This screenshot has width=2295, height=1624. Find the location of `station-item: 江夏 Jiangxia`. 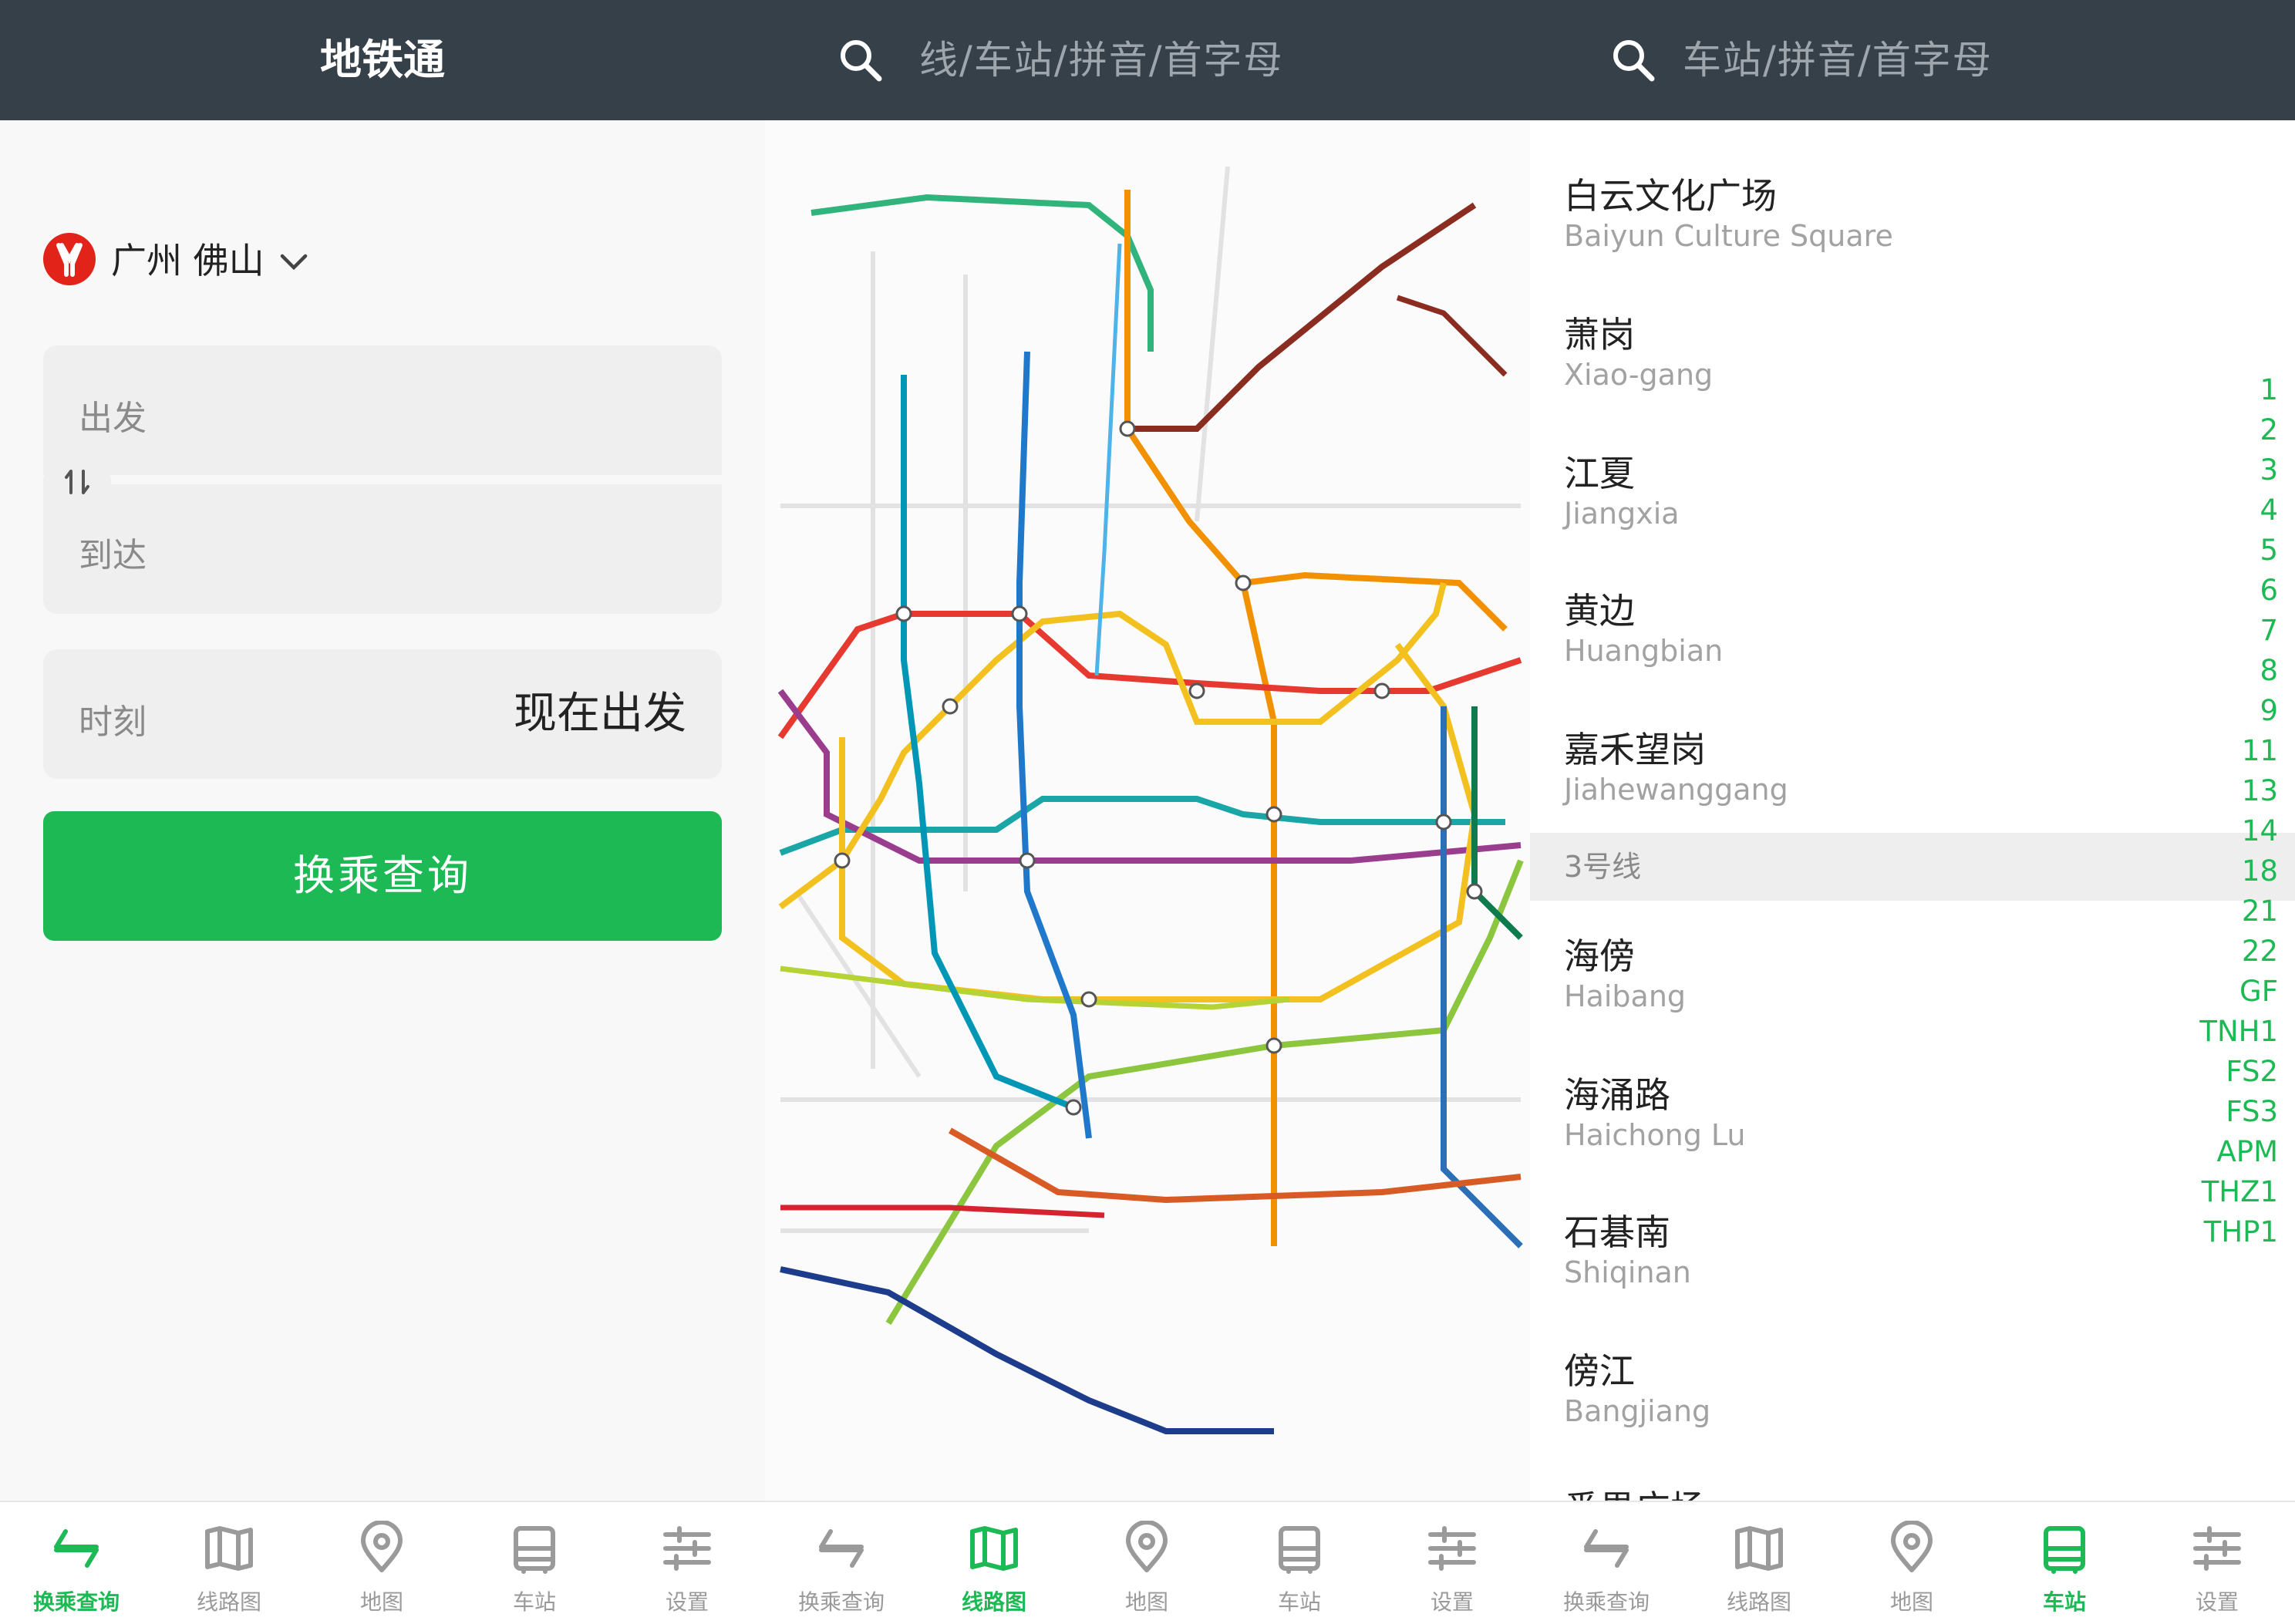

station-item: 江夏 Jiangxia is located at coordinates (1880, 515).